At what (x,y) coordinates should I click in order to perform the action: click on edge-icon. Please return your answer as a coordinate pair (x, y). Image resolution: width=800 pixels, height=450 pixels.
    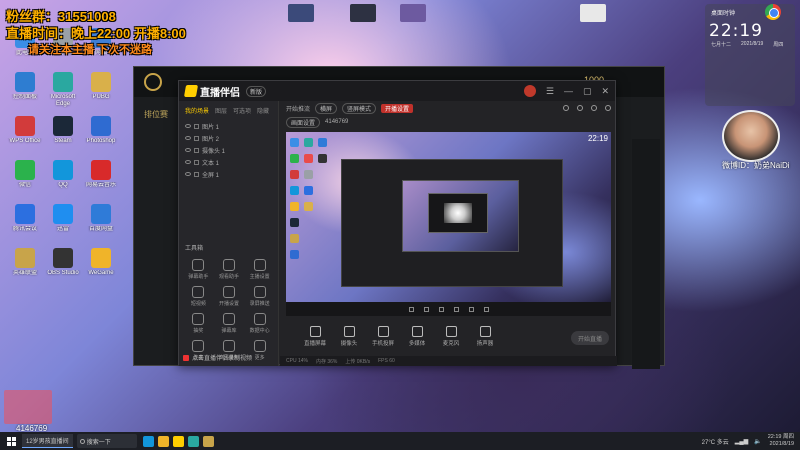
    Looking at the image, I should click on (193, 441).